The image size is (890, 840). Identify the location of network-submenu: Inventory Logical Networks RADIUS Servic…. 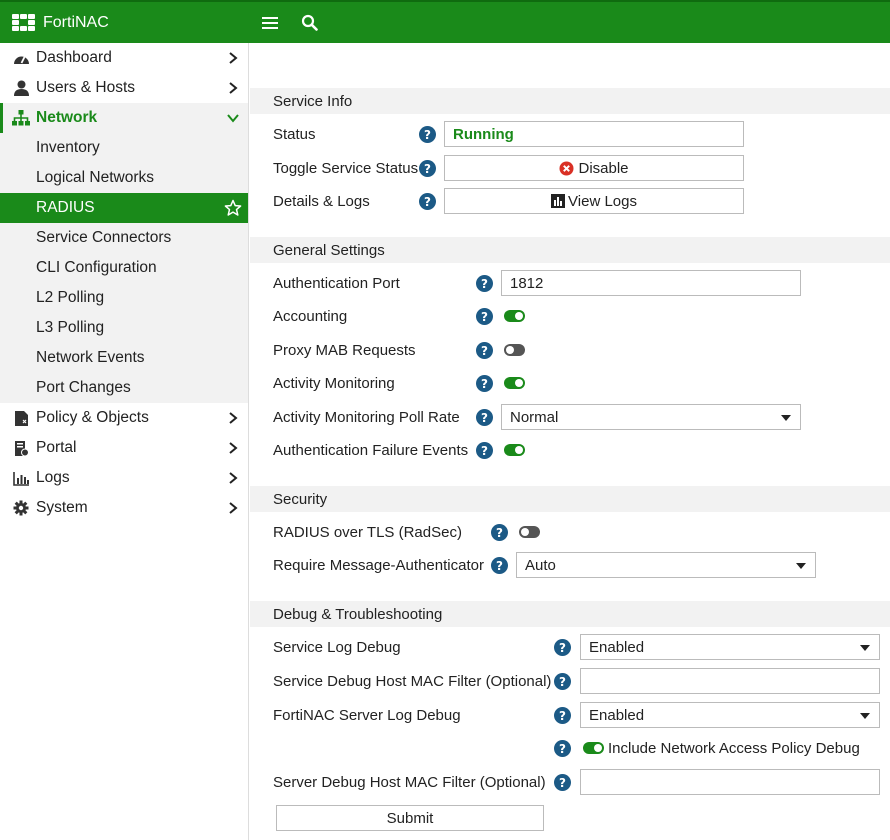
(124, 268).